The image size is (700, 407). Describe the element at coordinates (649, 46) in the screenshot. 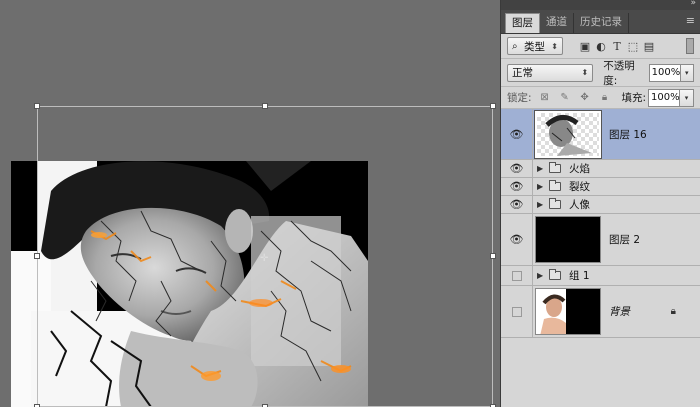

I see `smart-object-filter-icon: ▤` at that location.